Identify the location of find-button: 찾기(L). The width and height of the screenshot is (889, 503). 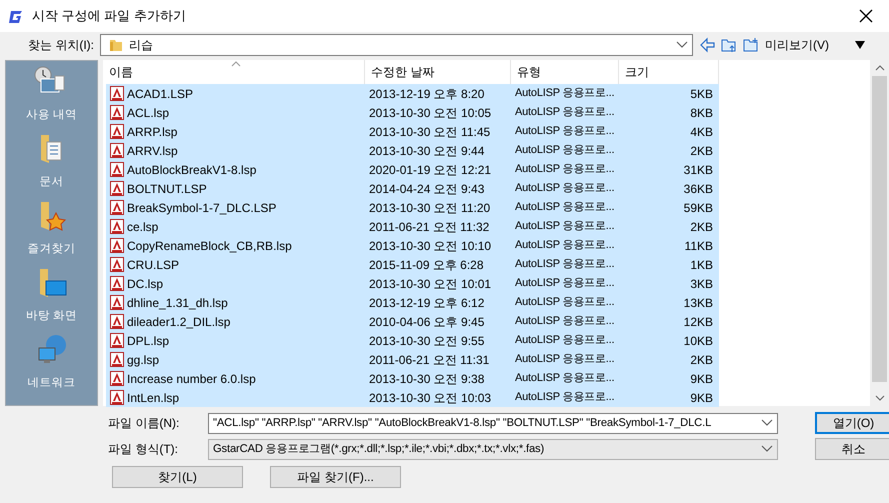
(177, 477).